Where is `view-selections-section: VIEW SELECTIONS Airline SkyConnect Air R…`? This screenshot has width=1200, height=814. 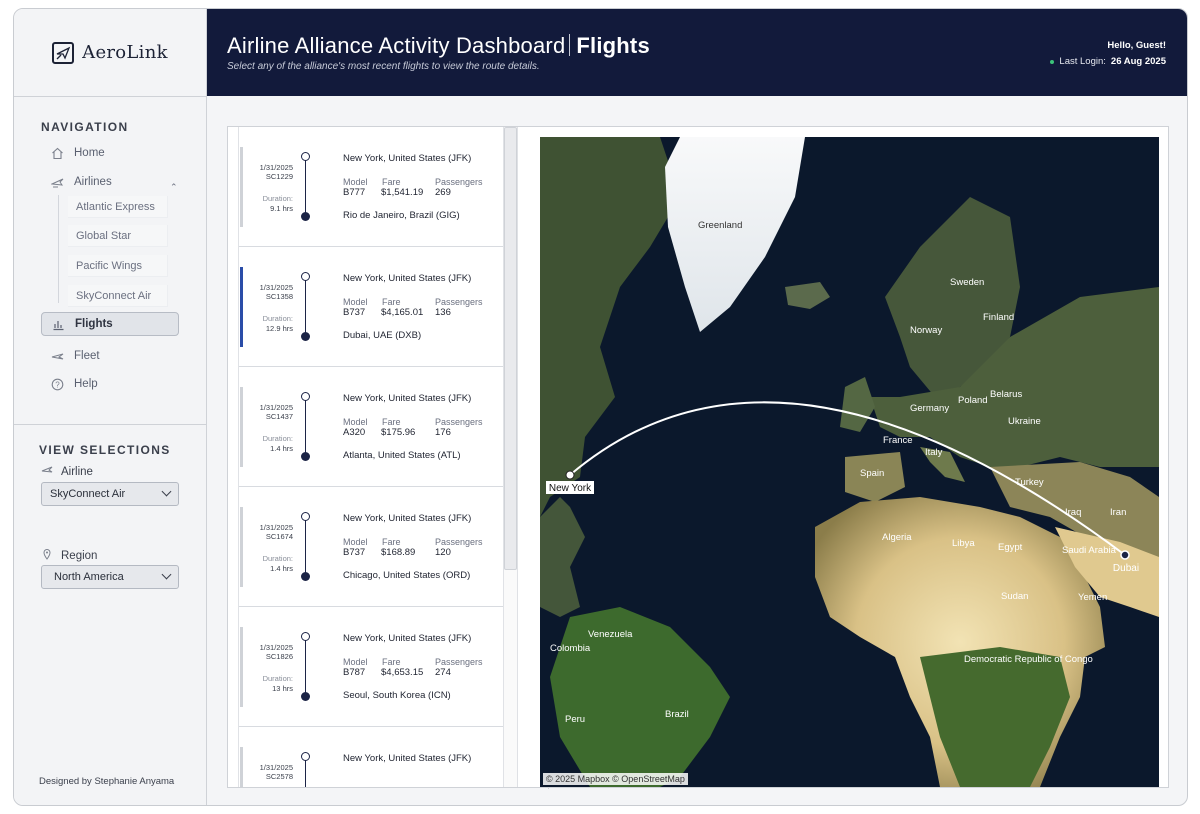 view-selections-section: VIEW SELECTIONS Airline SkyConnect Air R… is located at coordinates (110, 575).